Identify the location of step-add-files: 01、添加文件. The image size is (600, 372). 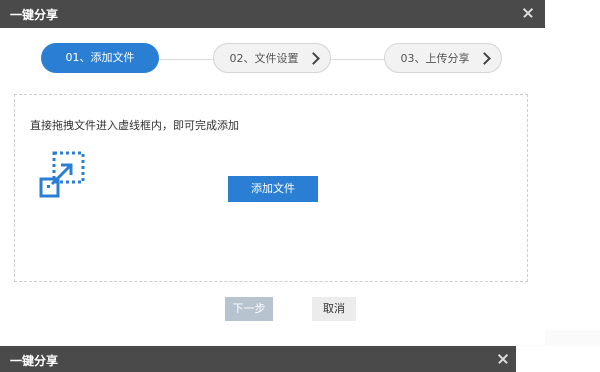
(100, 58).